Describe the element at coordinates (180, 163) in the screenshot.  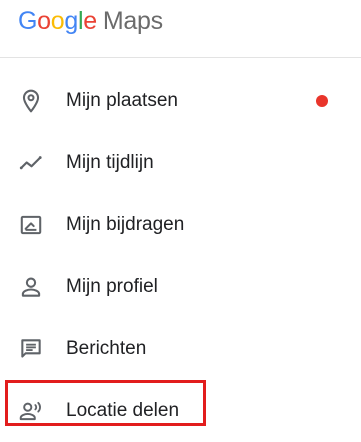
I see `menu-item-my-timeline: Mijn tijdlijn` at that location.